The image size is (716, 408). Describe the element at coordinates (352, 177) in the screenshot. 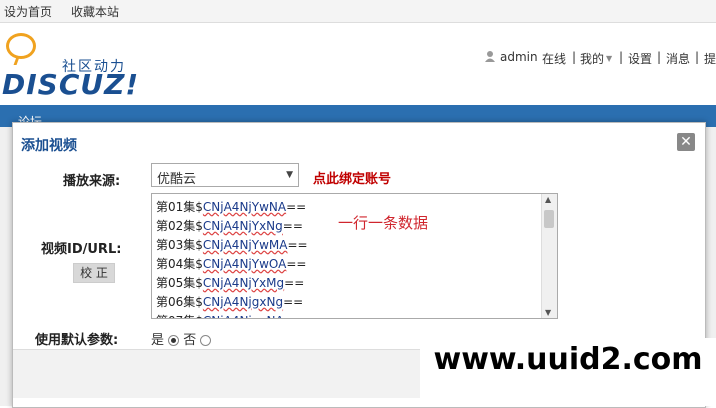

I see `bind-account-link: 点此绑定账号` at that location.